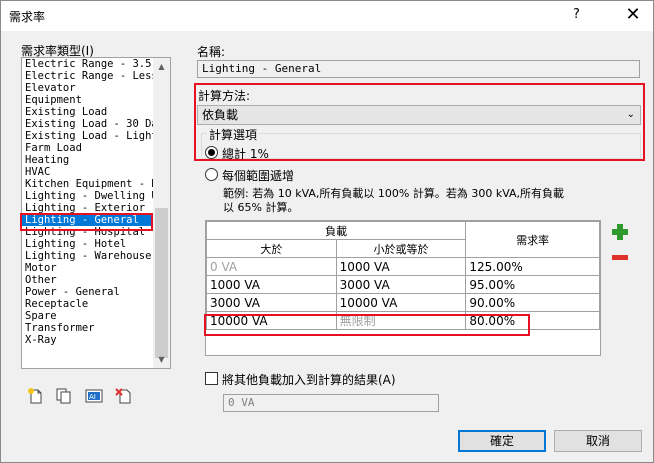  I want to click on list-item: Other, so click(88, 280).